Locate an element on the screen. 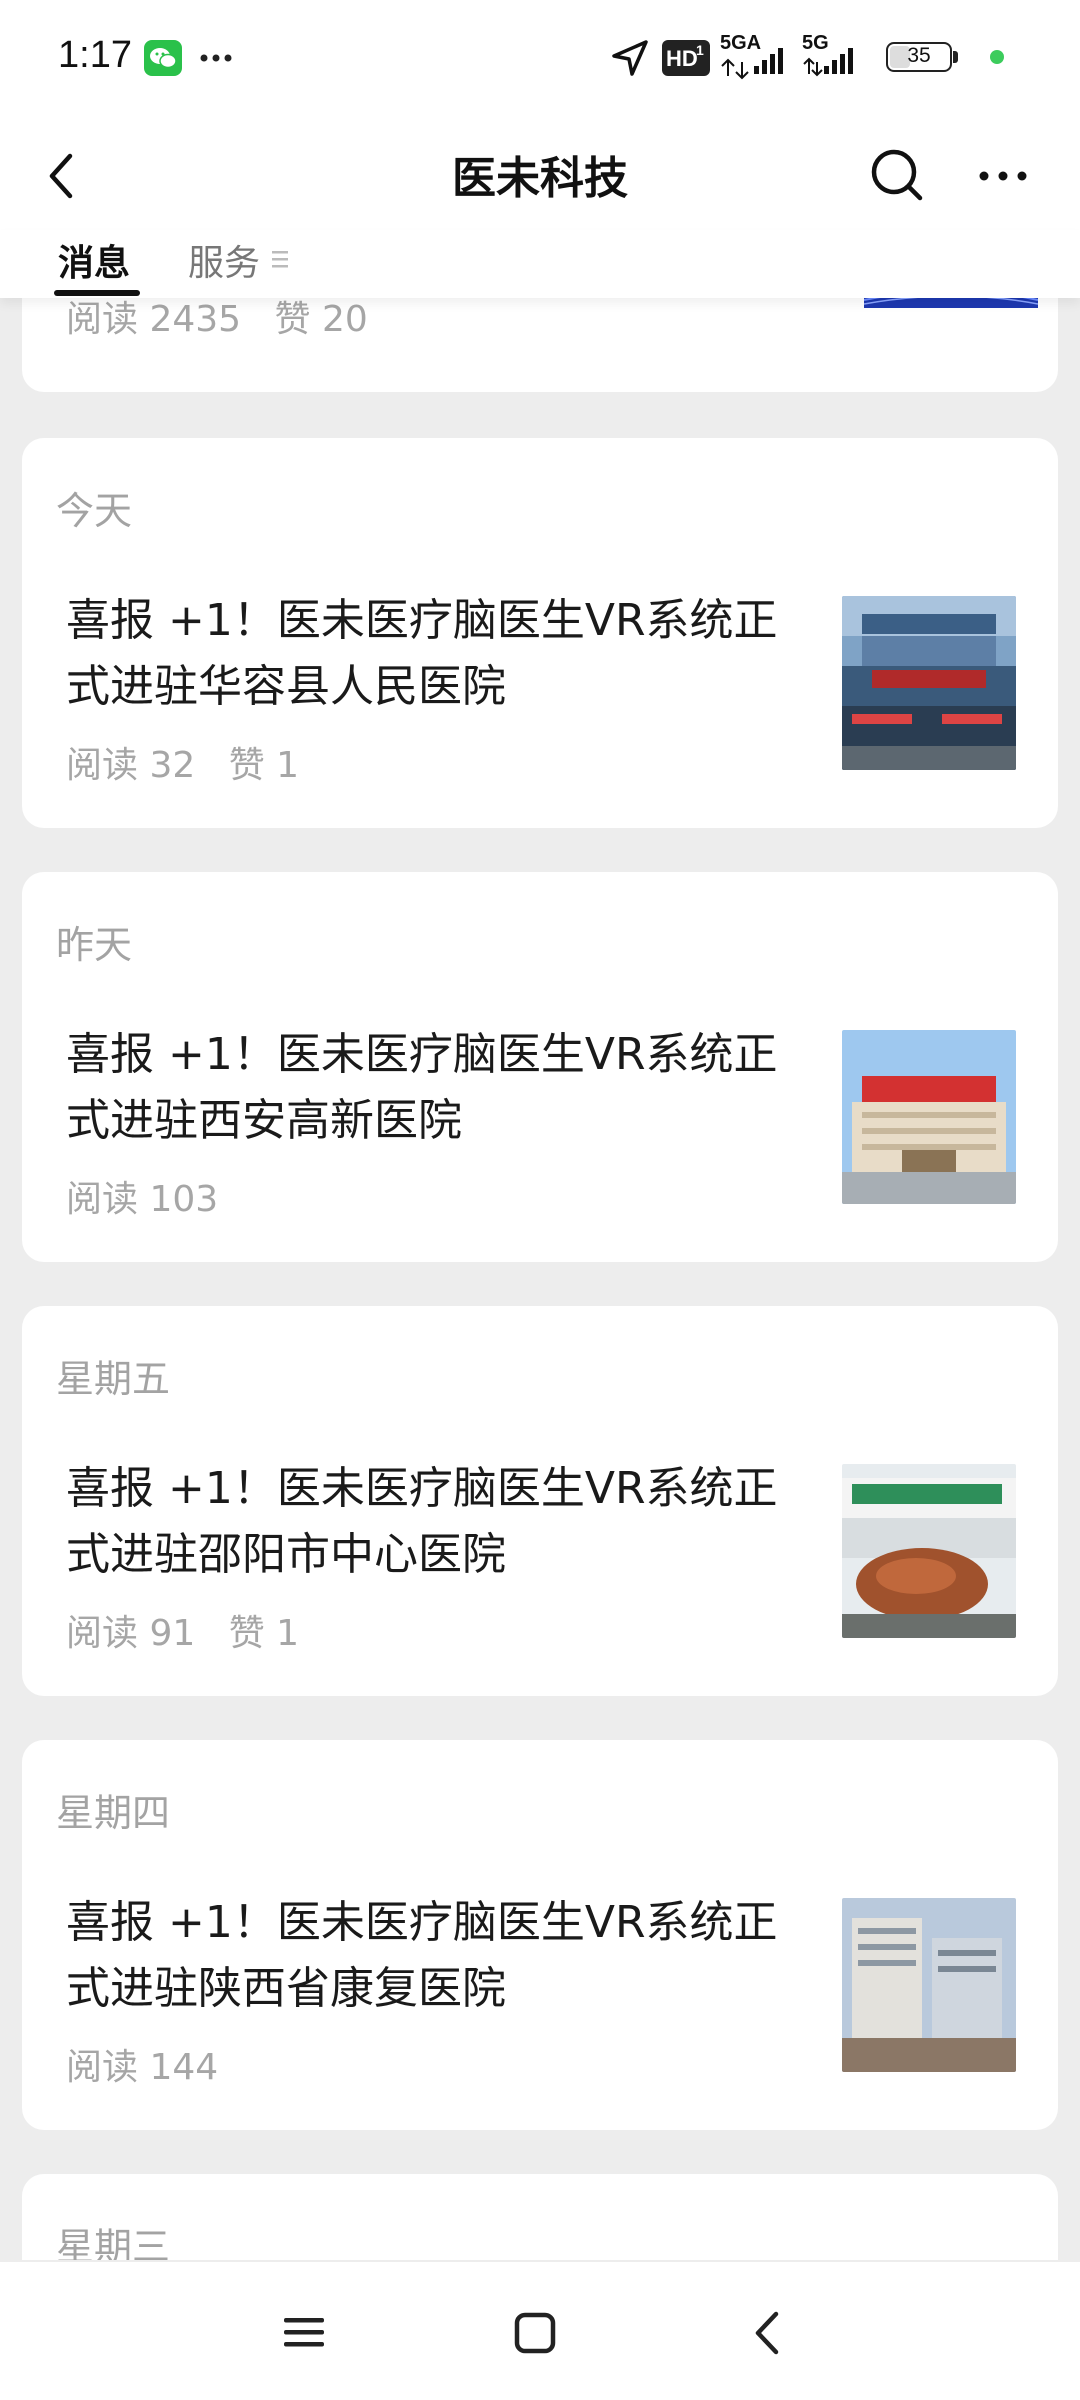 This screenshot has width=1080, height=2400. home-button is located at coordinates (535, 2333).